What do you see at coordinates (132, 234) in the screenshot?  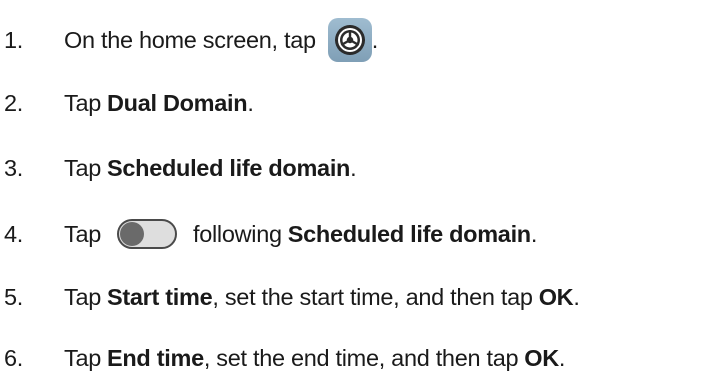 I see `toggle-knob` at bounding box center [132, 234].